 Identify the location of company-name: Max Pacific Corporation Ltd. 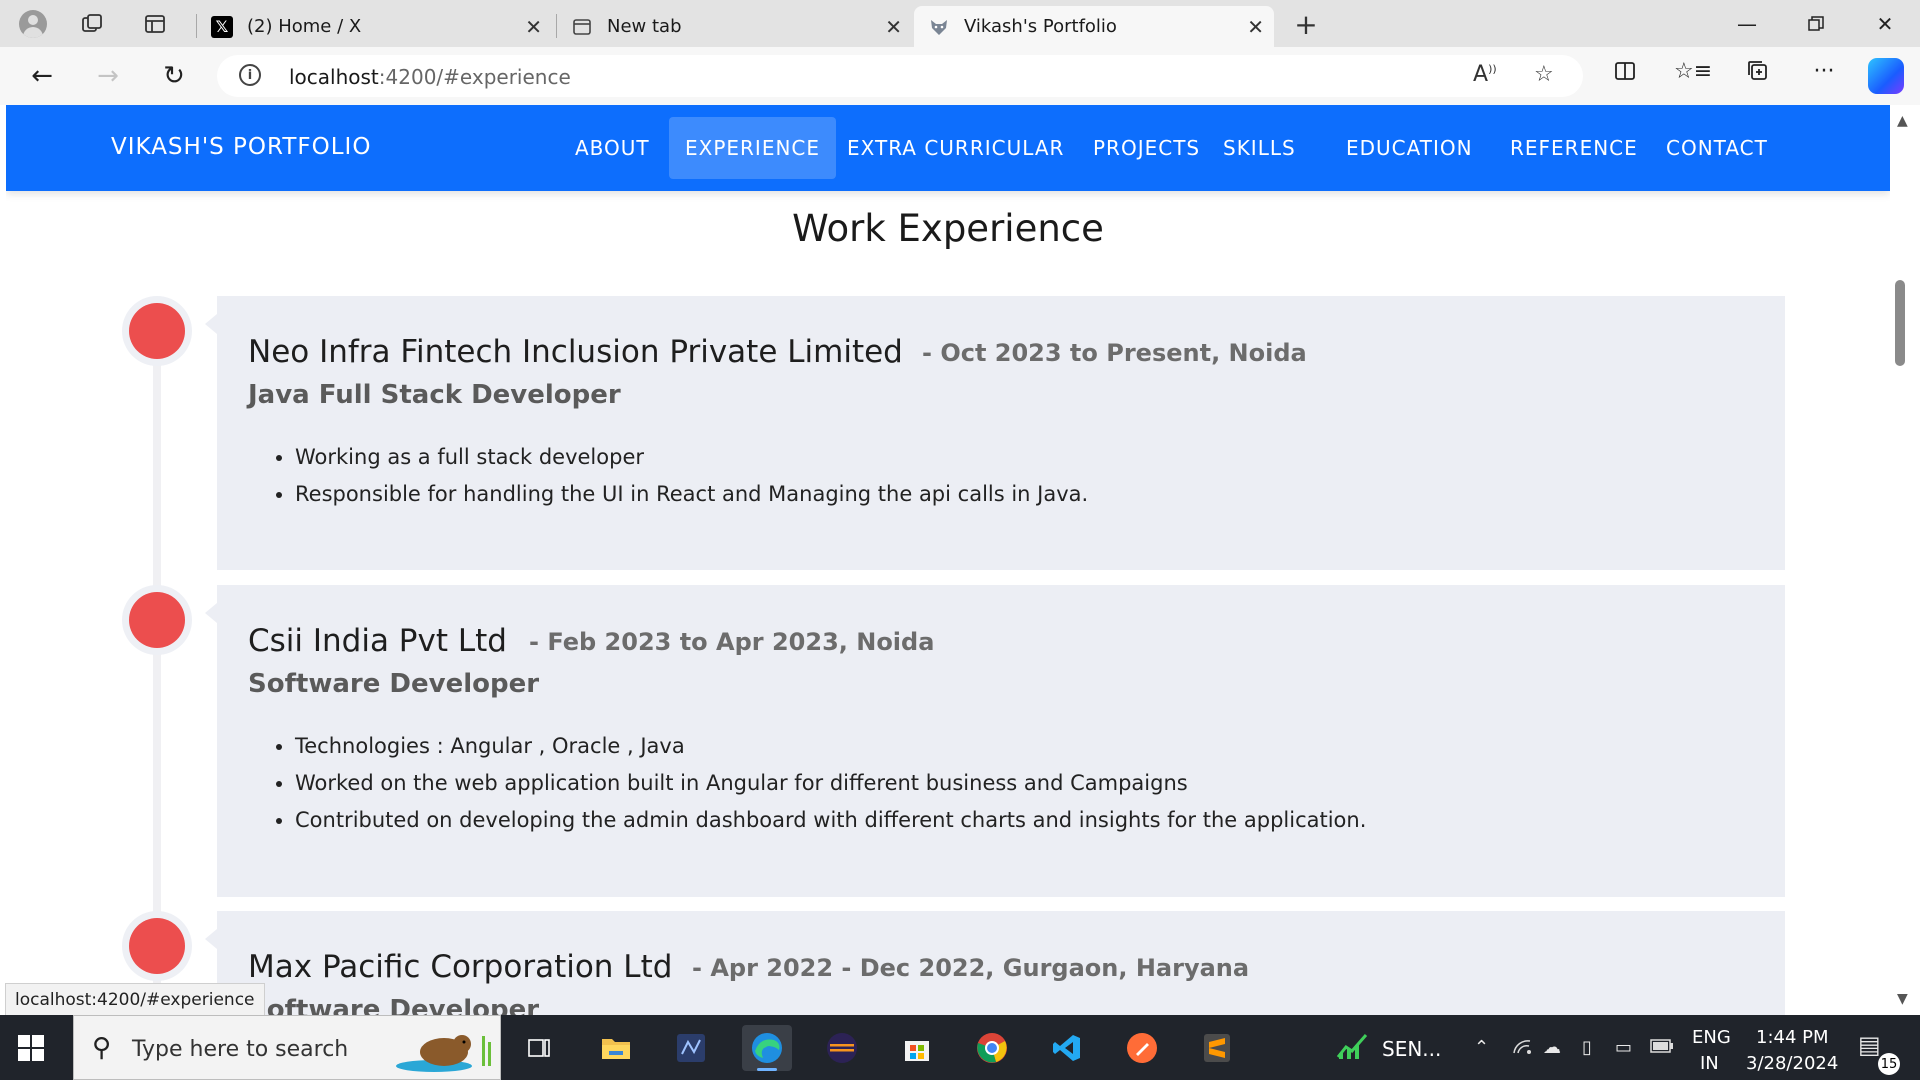
(460, 967).